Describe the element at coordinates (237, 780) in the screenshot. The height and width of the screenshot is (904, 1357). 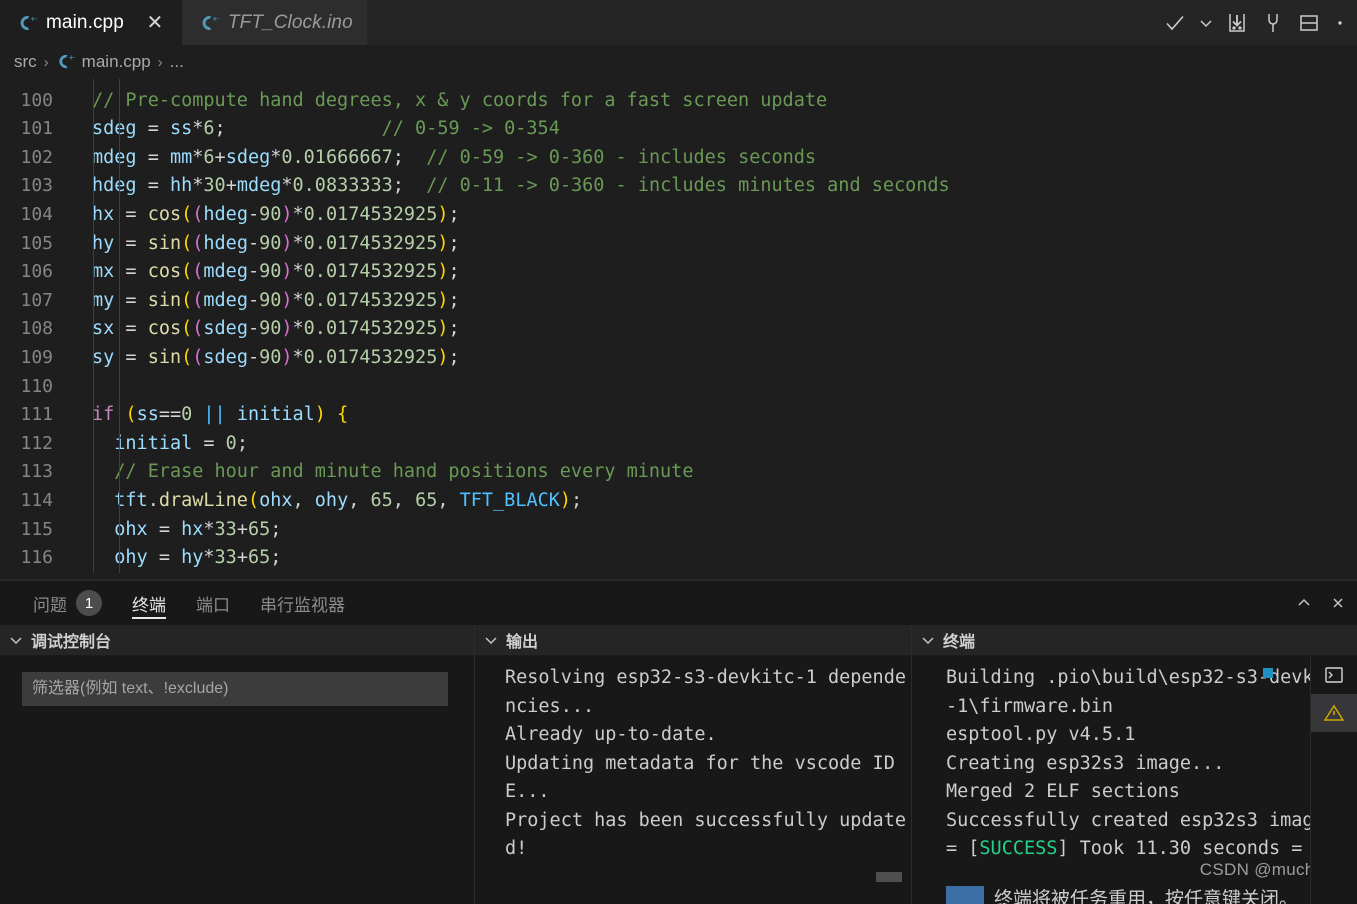
I see `debug-console-content` at that location.